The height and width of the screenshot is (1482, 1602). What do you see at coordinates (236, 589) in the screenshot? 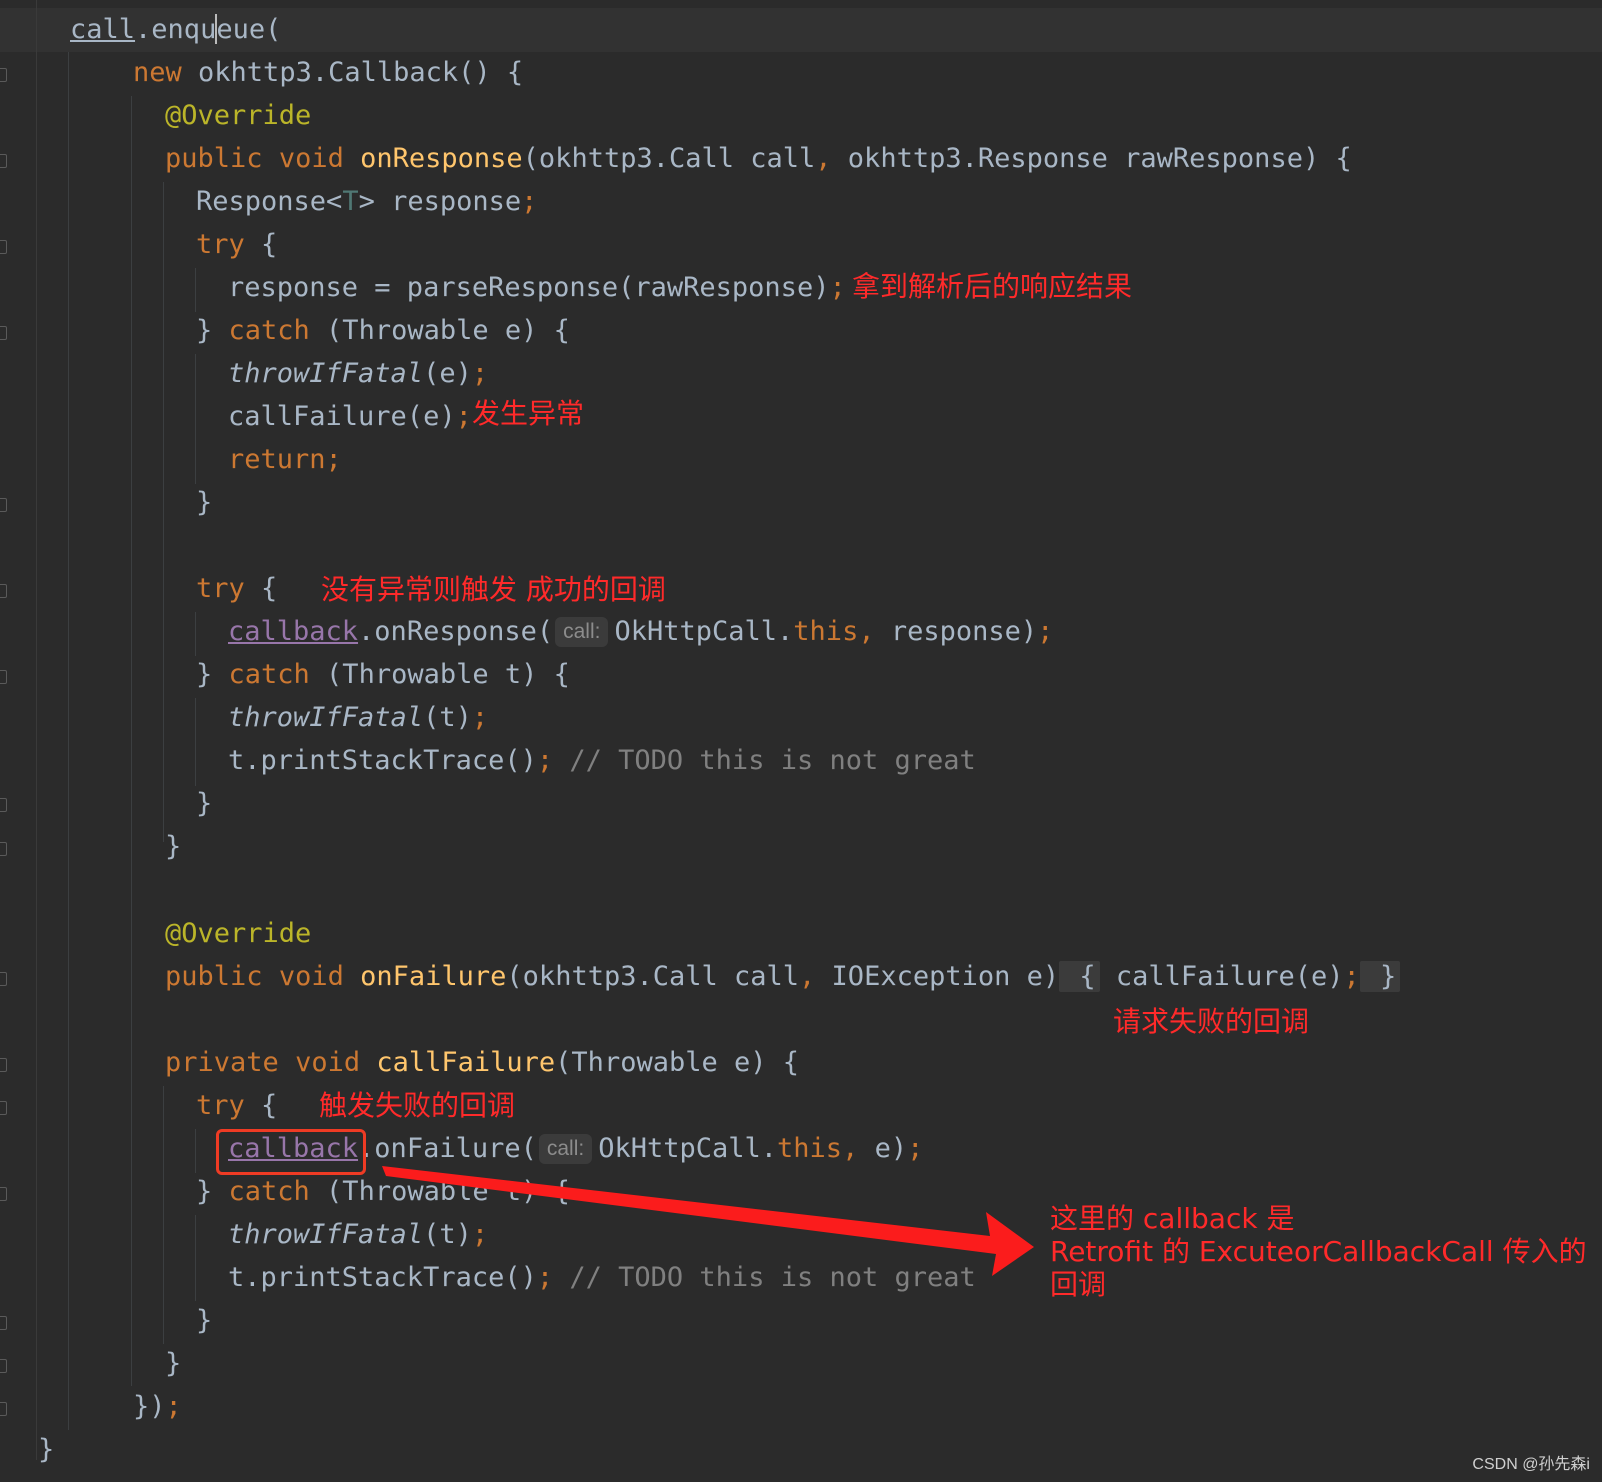
I see `code-line-13: try {` at bounding box center [236, 589].